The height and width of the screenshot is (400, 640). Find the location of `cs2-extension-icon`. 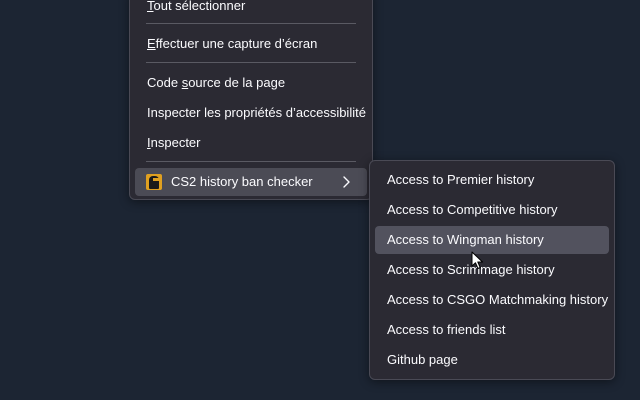

cs2-extension-icon is located at coordinates (154, 182).